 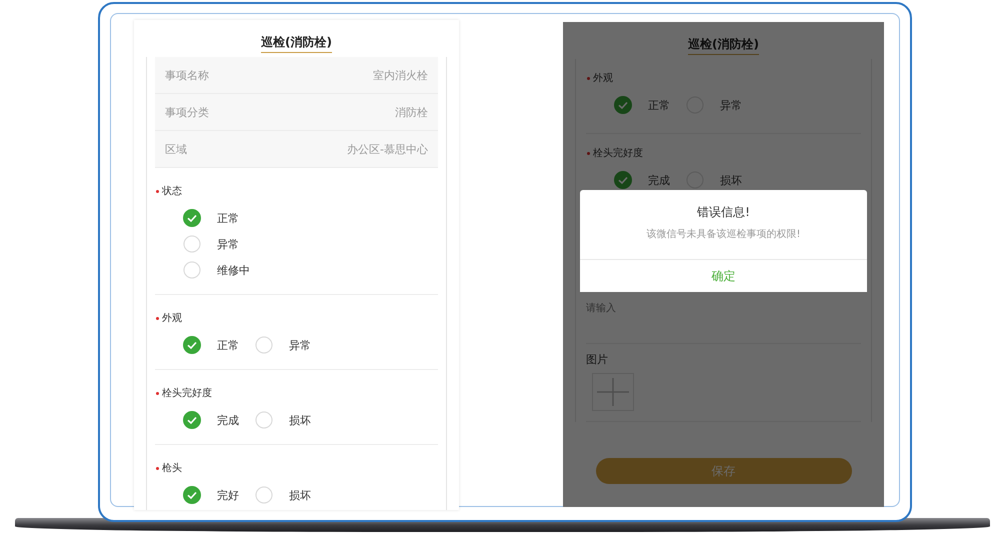 What do you see at coordinates (228, 495) in the screenshot?
I see `option-label: 完好` at bounding box center [228, 495].